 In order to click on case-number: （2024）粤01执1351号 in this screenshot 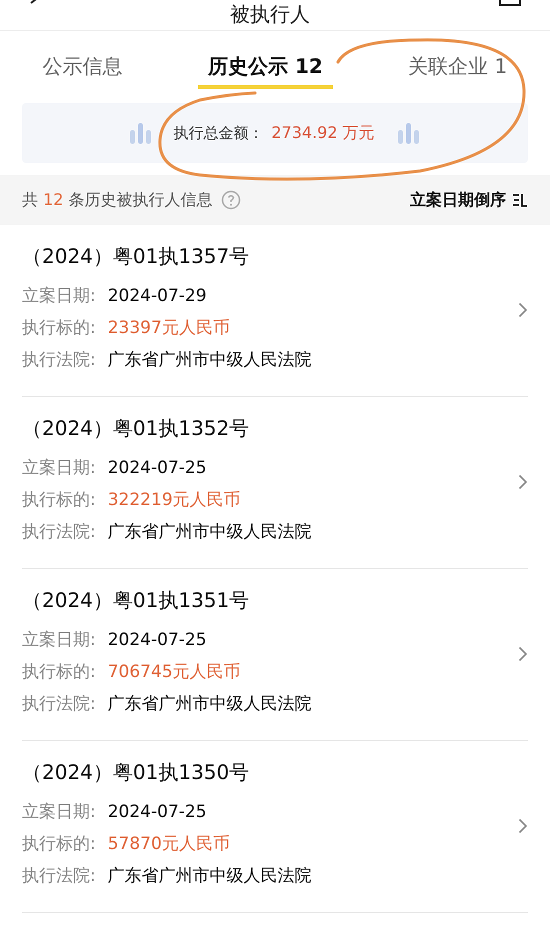, I will do `click(270, 600)`.